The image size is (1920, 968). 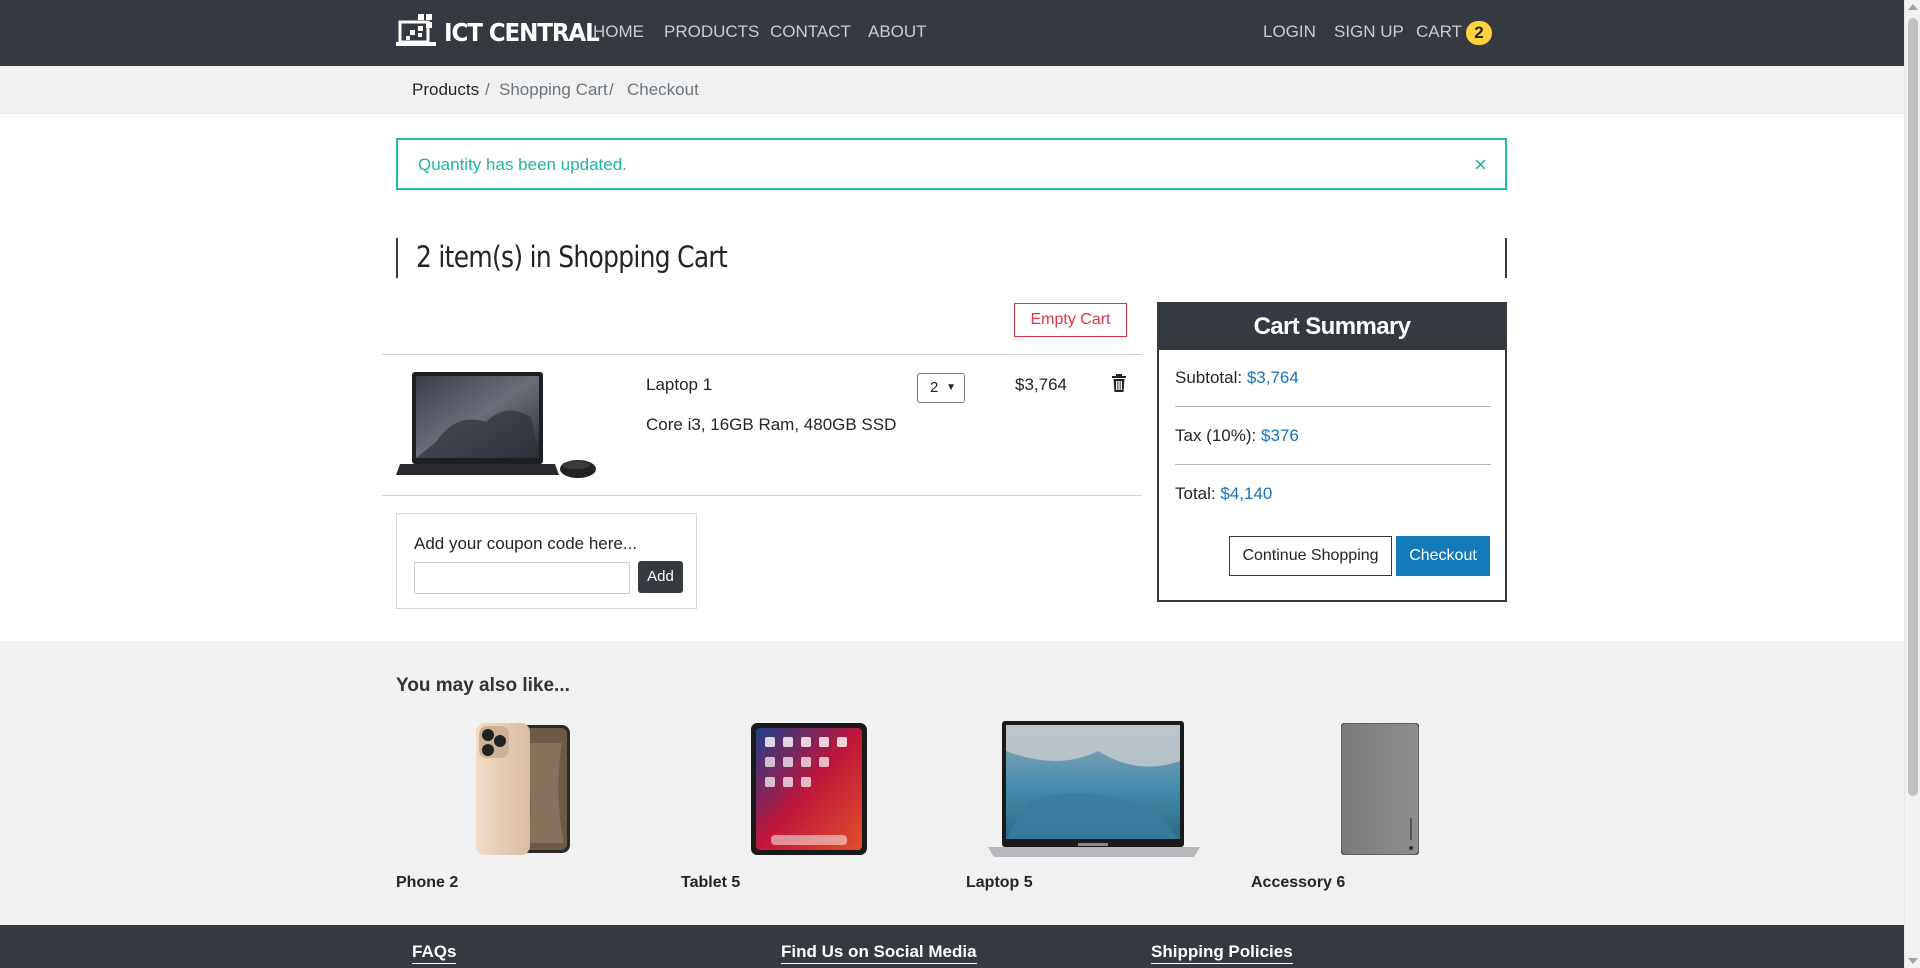 I want to click on recommendation-name: Phone 2, so click(x=427, y=882).